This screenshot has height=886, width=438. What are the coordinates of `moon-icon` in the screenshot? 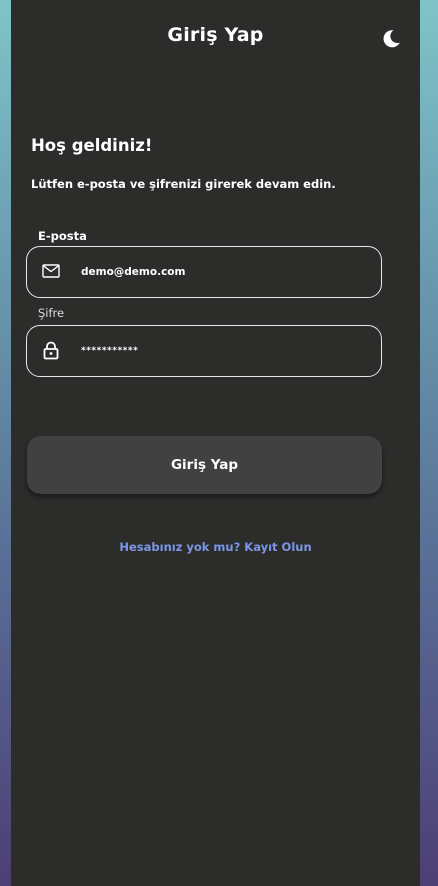 It's located at (391, 39).